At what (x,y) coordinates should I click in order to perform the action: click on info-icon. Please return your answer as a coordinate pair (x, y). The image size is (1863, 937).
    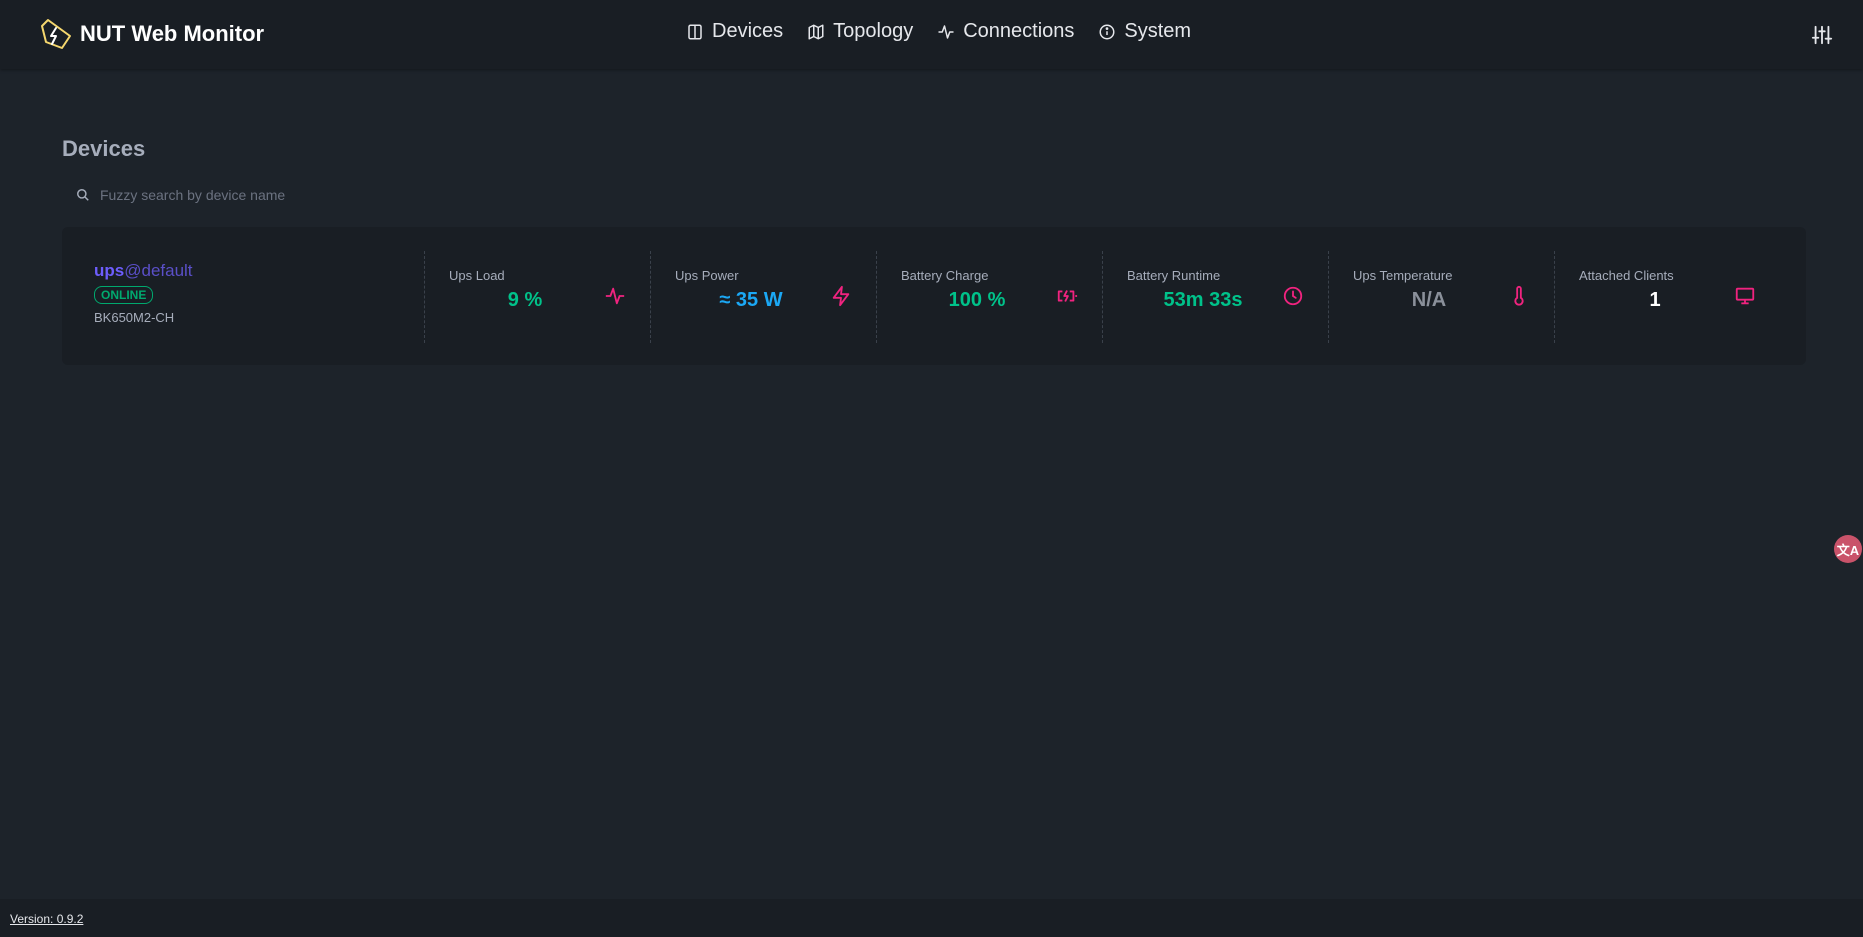
    Looking at the image, I should click on (1107, 31).